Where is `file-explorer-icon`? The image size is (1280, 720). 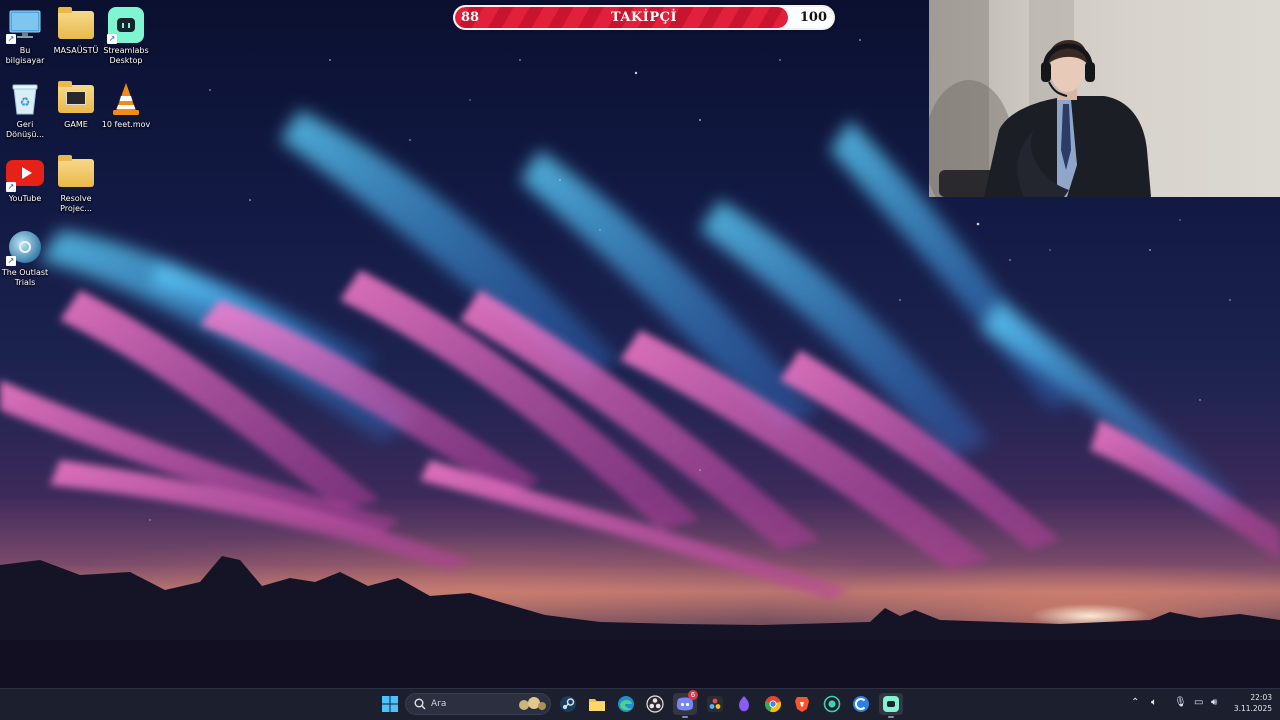
file-explorer-icon is located at coordinates (597, 705).